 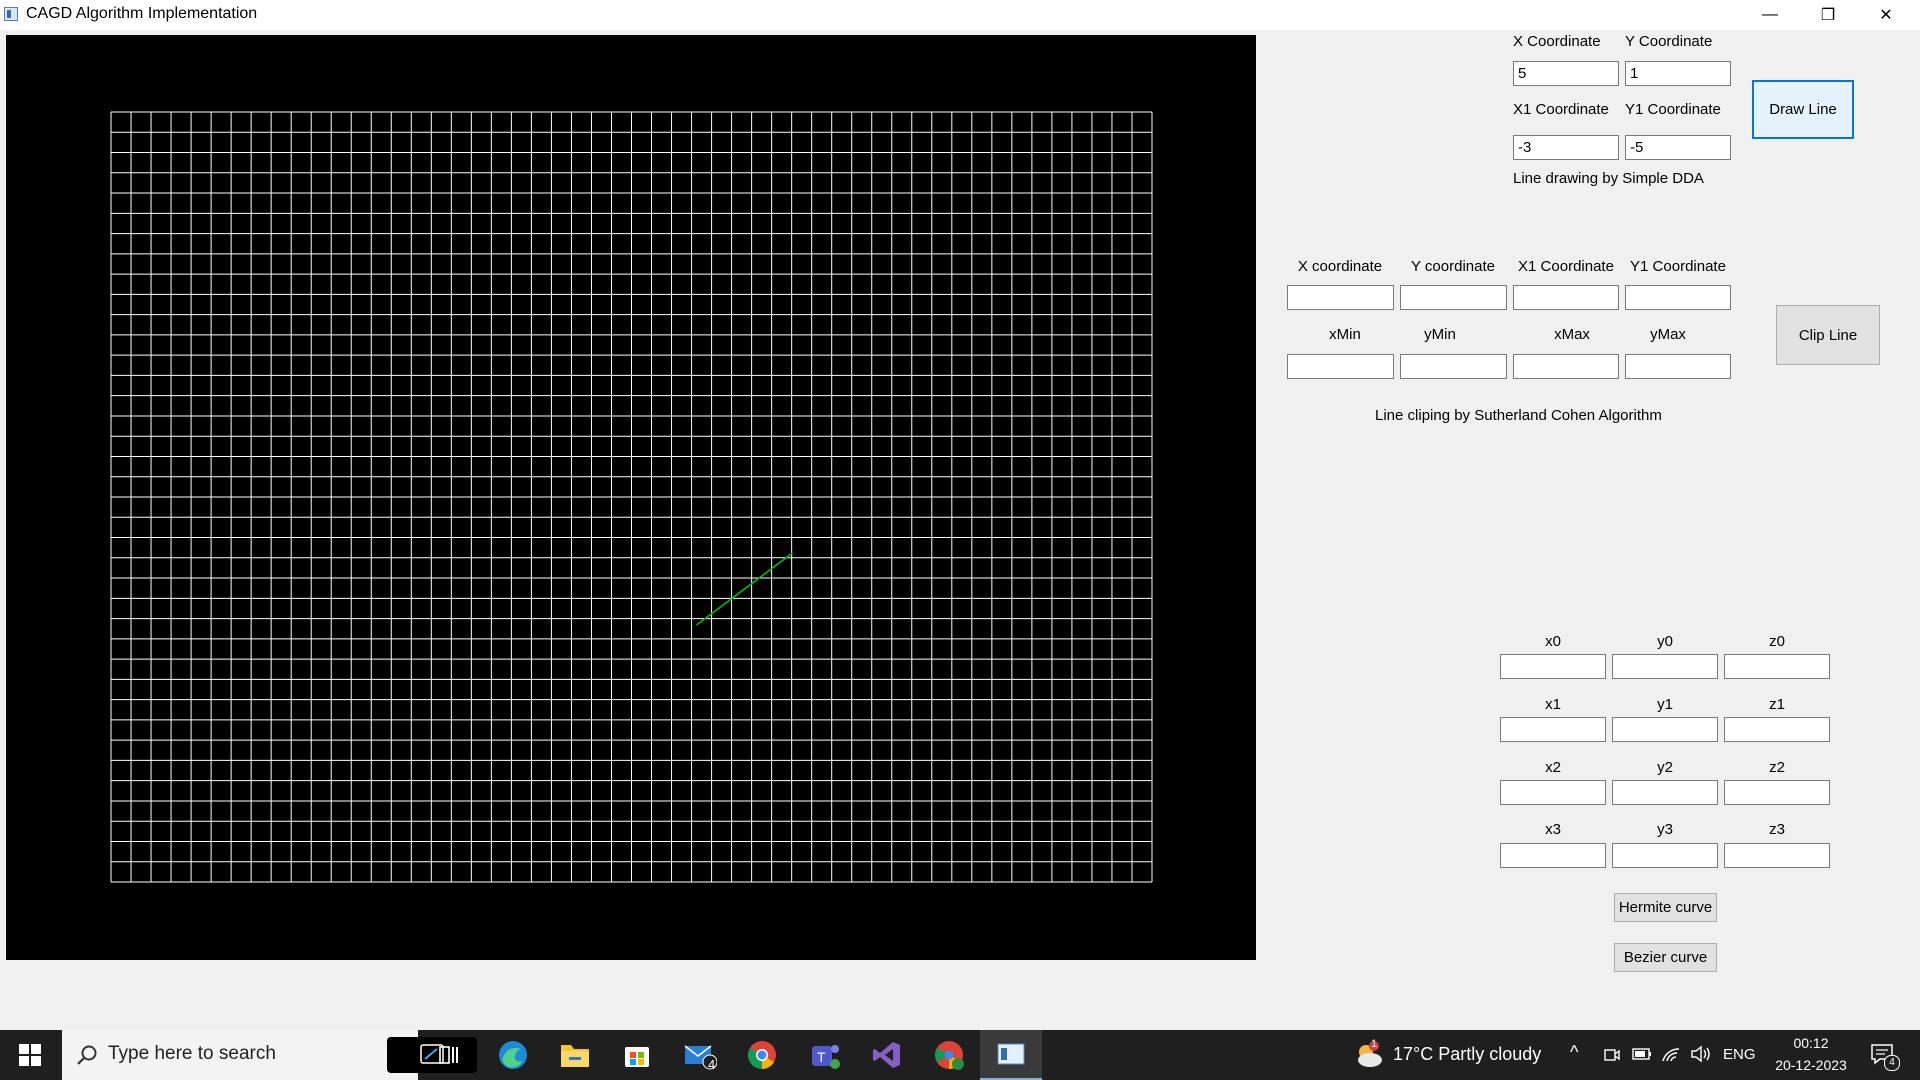 I want to click on windows-start-icon, so click(x=30, y=1055).